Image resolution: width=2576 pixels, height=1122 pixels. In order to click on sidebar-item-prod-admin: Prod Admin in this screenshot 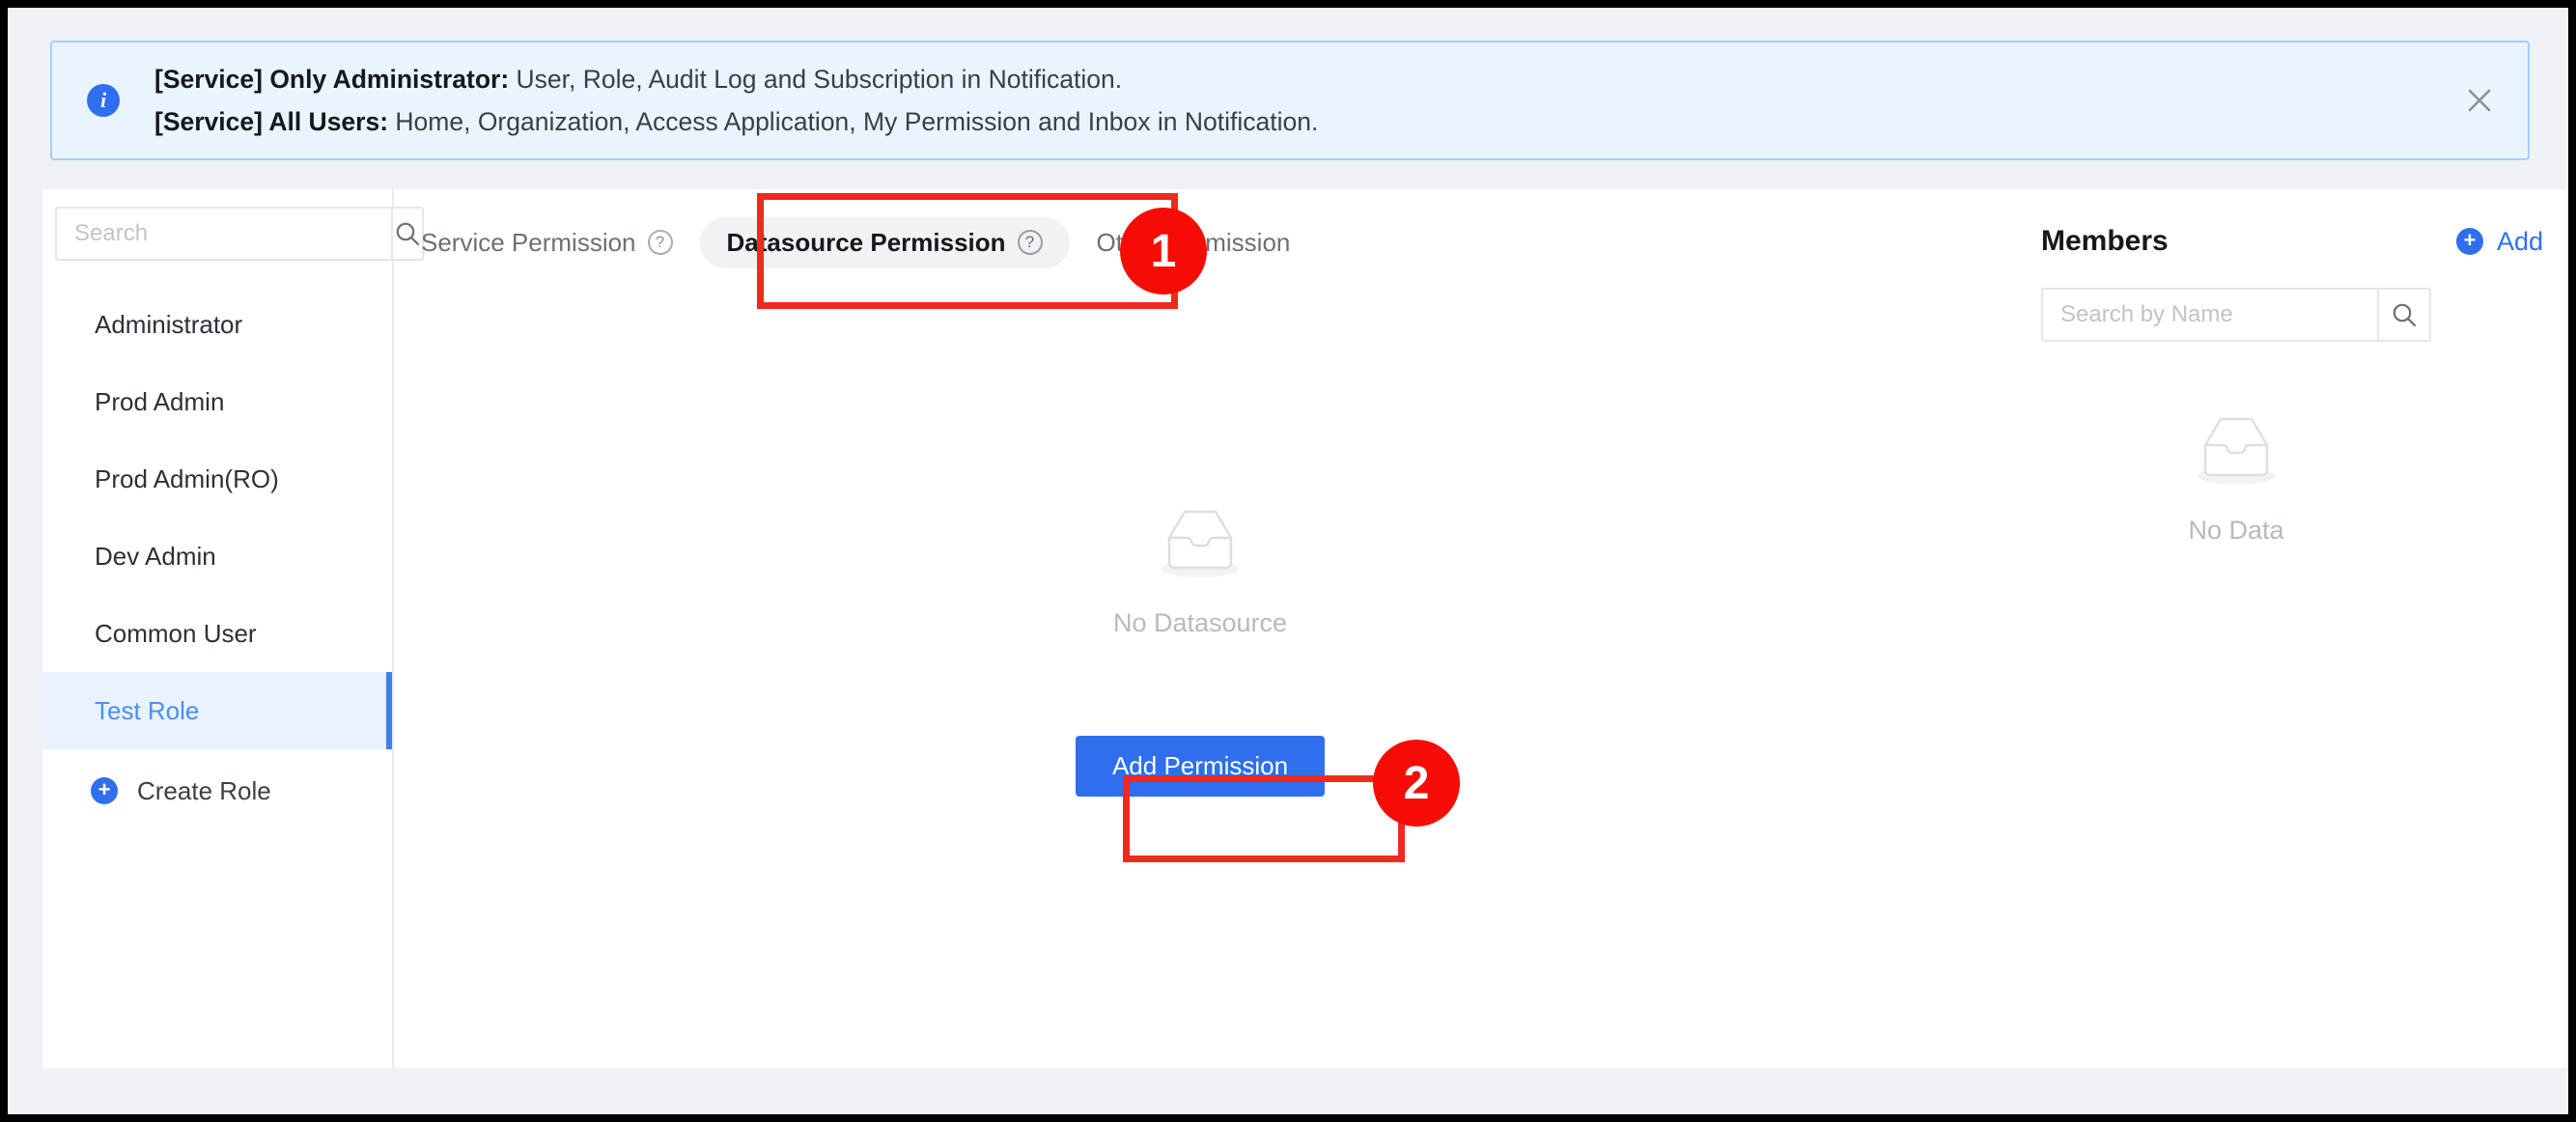, I will do `click(217, 401)`.